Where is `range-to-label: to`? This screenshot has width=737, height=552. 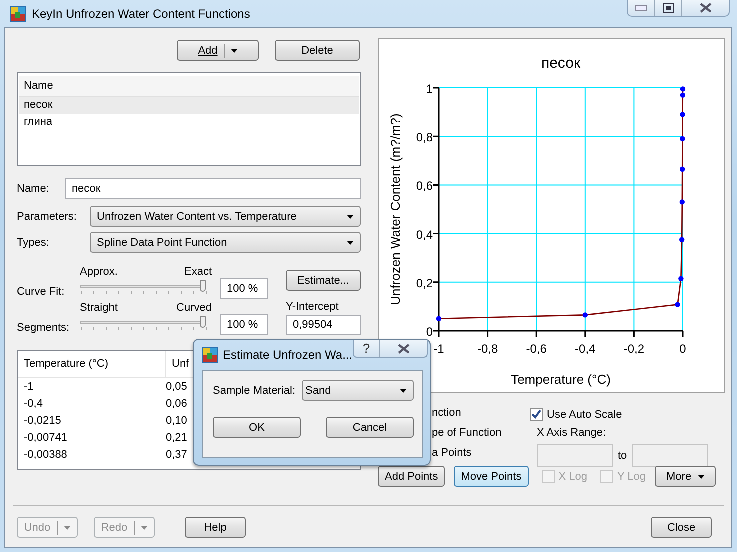 range-to-label: to is located at coordinates (623, 456).